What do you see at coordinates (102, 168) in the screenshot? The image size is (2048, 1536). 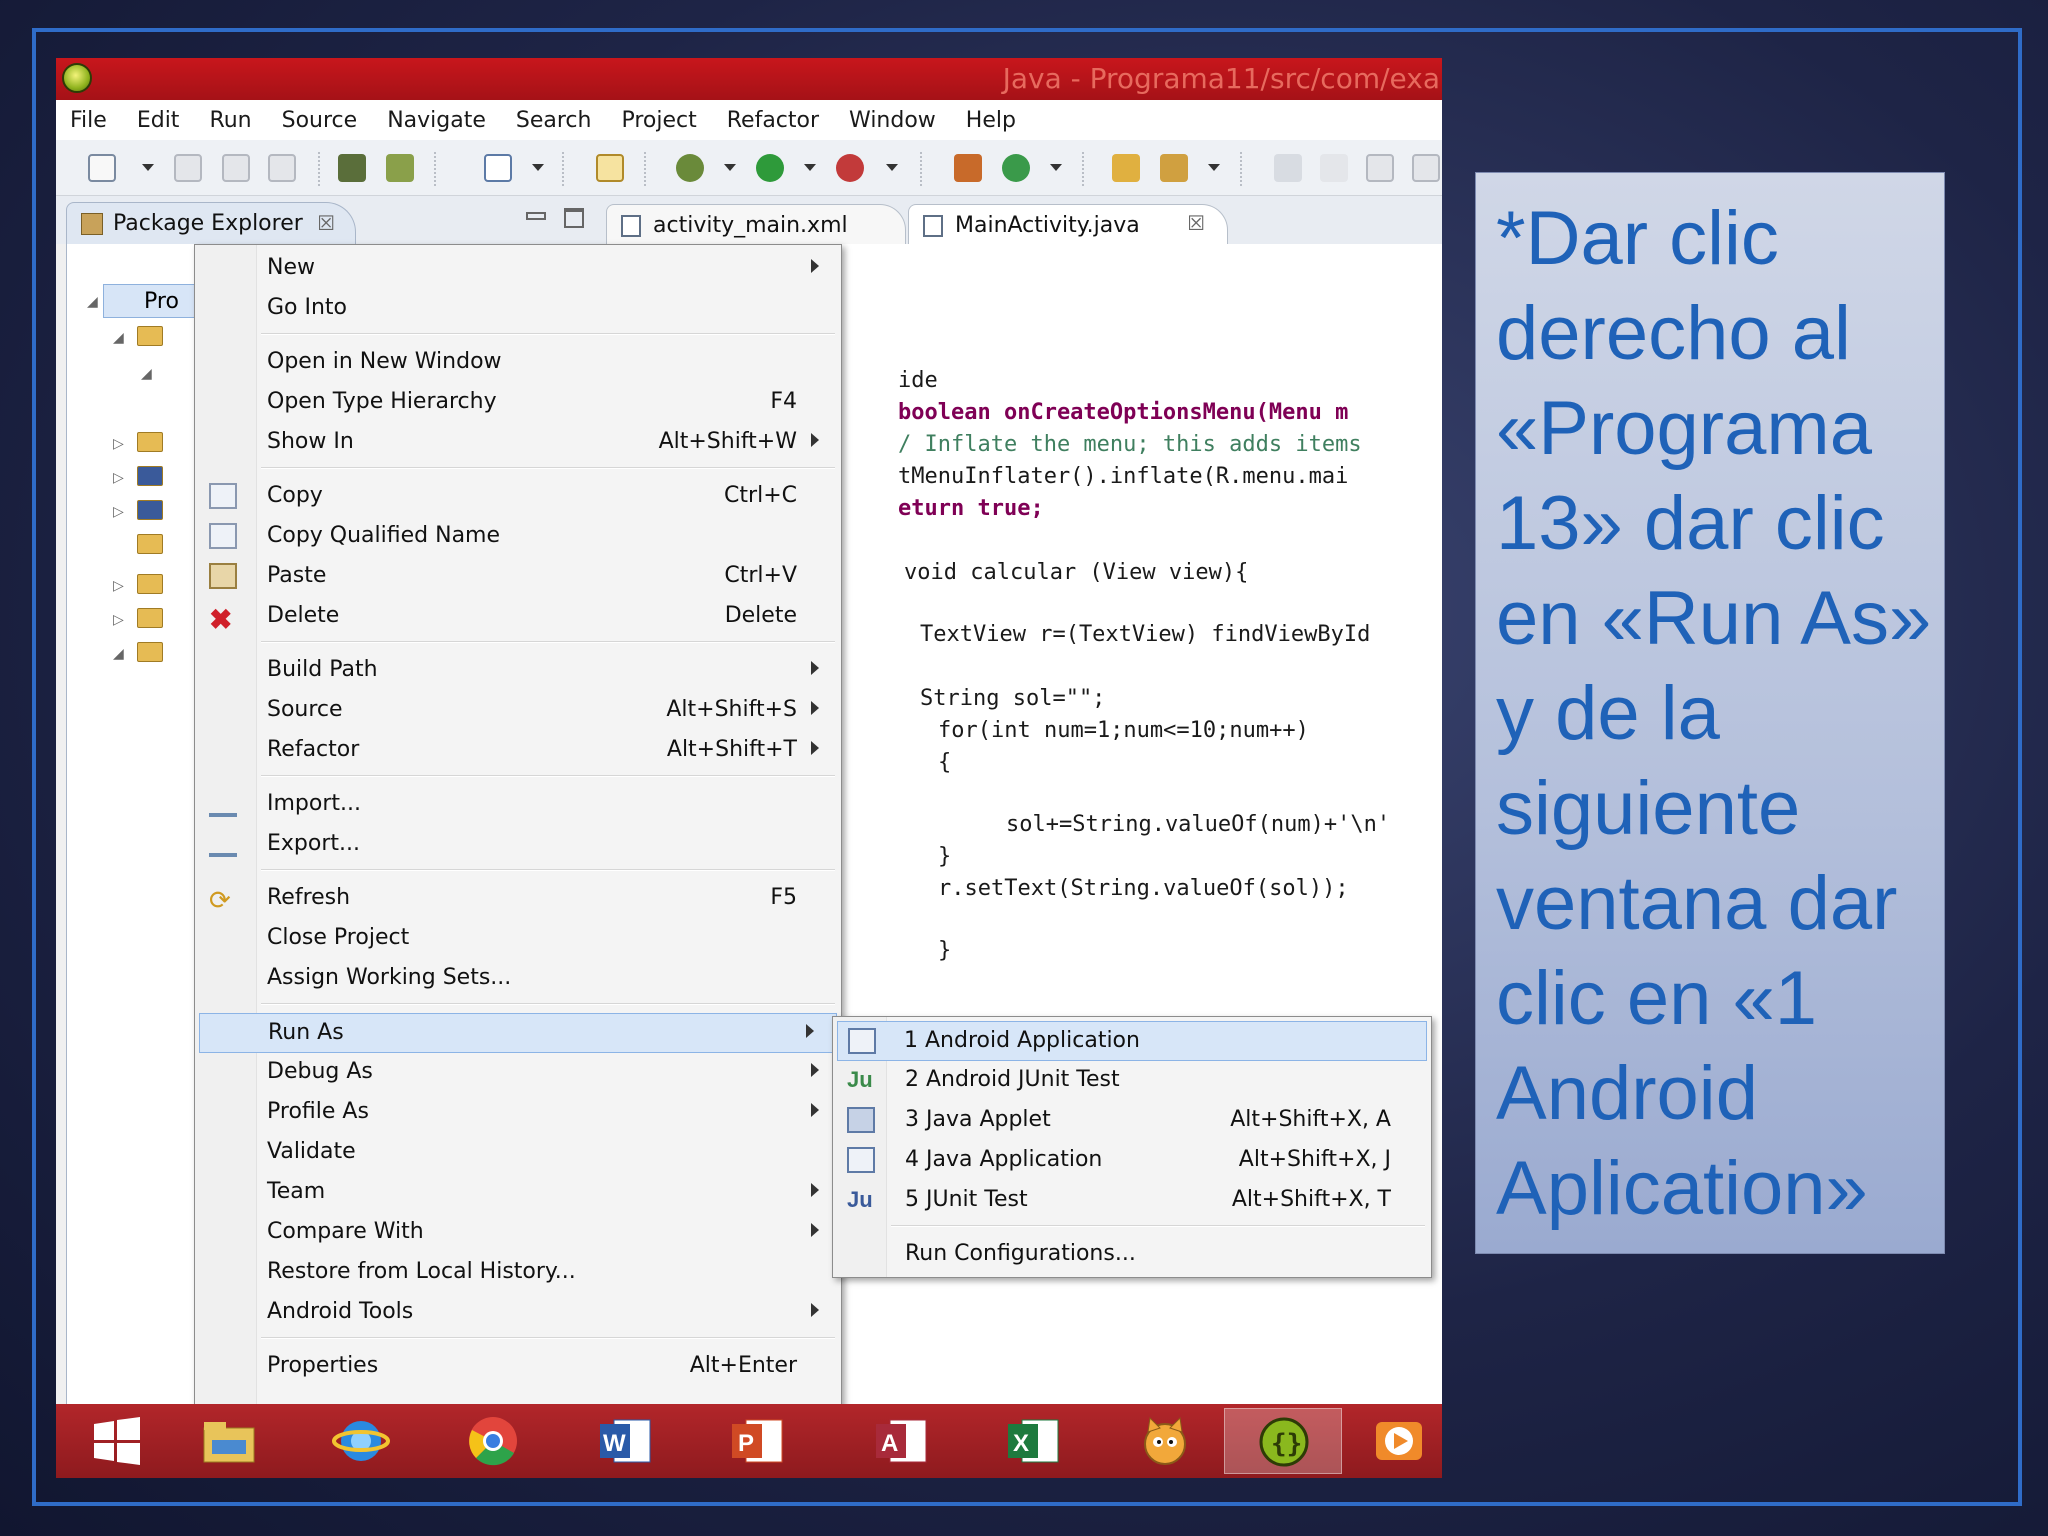 I see `new-icon` at bounding box center [102, 168].